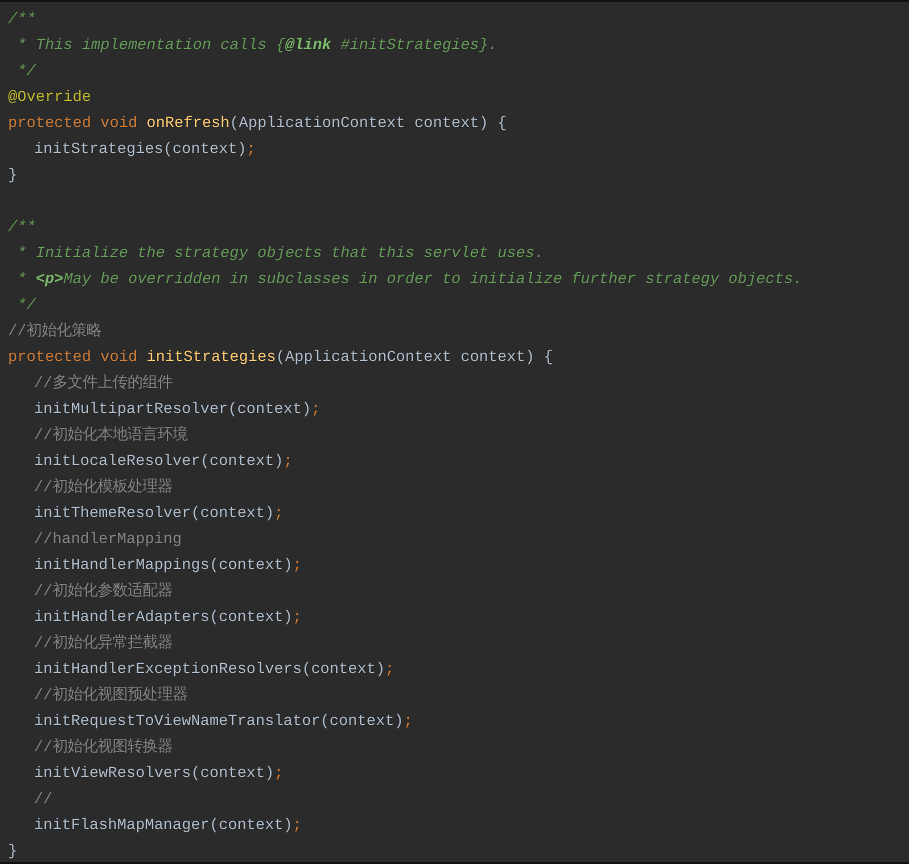 The height and width of the screenshot is (864, 909). I want to click on code-line: initViewResolvers(context);, so click(159, 773).